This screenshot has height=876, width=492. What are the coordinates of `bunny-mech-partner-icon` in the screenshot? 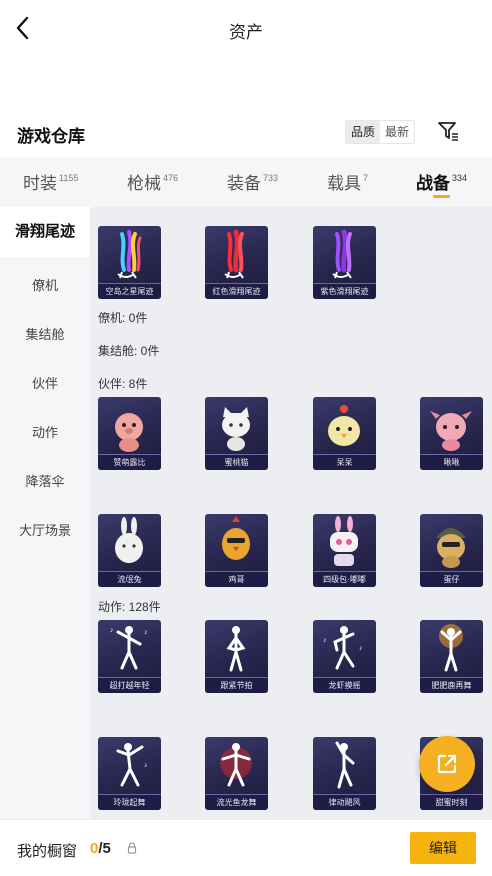 It's located at (344, 541).